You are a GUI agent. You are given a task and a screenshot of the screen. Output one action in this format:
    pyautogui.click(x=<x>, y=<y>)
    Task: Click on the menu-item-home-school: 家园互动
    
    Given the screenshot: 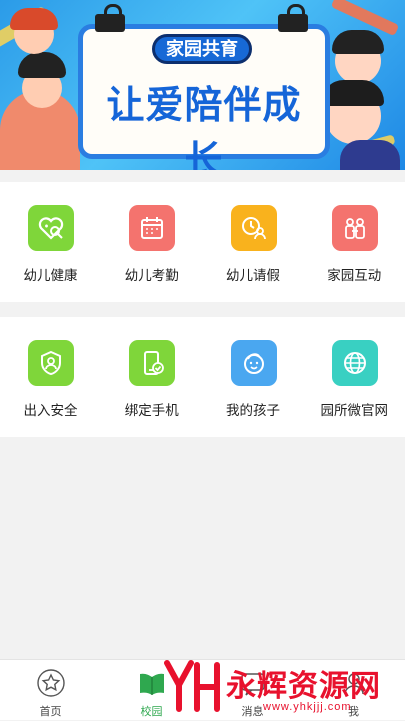 What is the action you would take?
    pyautogui.click(x=354, y=242)
    